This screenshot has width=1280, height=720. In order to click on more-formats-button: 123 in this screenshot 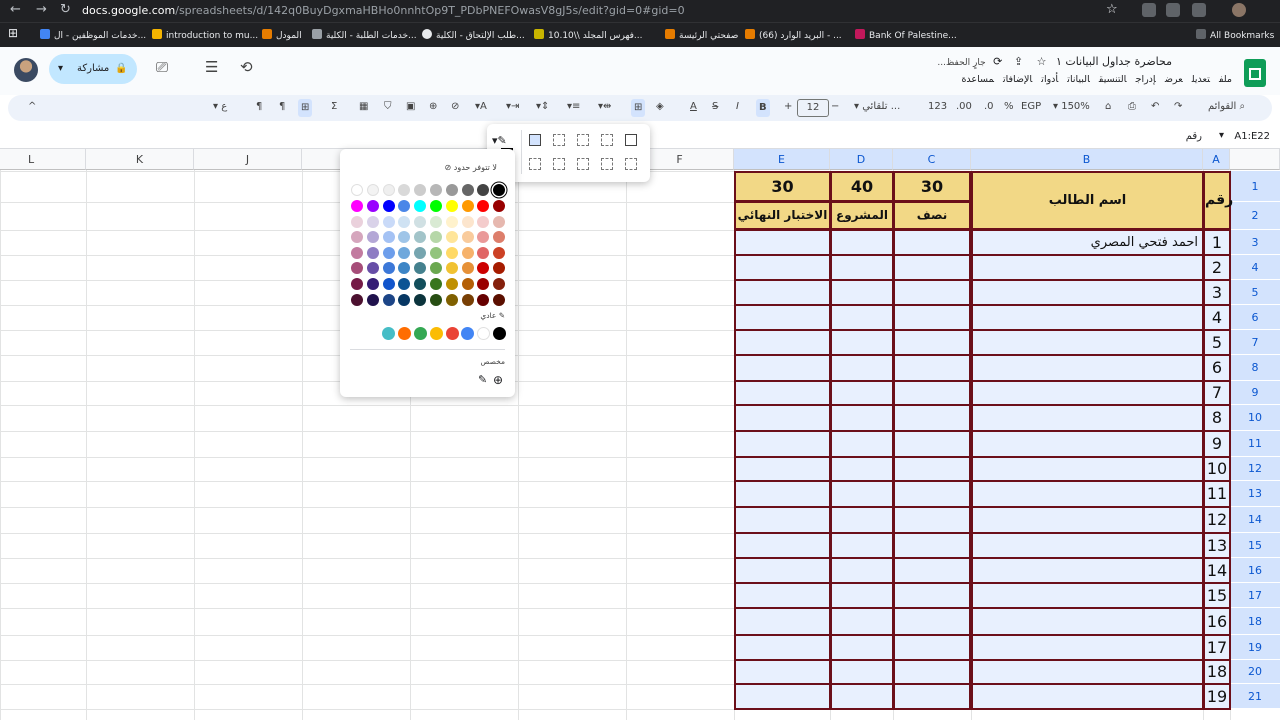, I will do `click(937, 106)`.